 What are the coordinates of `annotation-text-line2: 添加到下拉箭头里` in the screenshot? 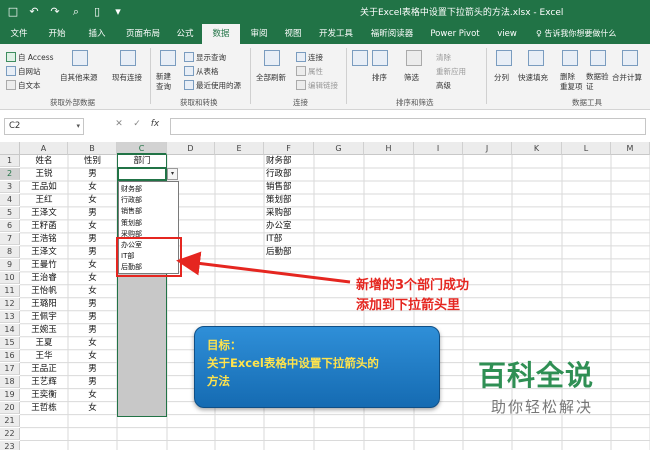 It's located at (408, 305).